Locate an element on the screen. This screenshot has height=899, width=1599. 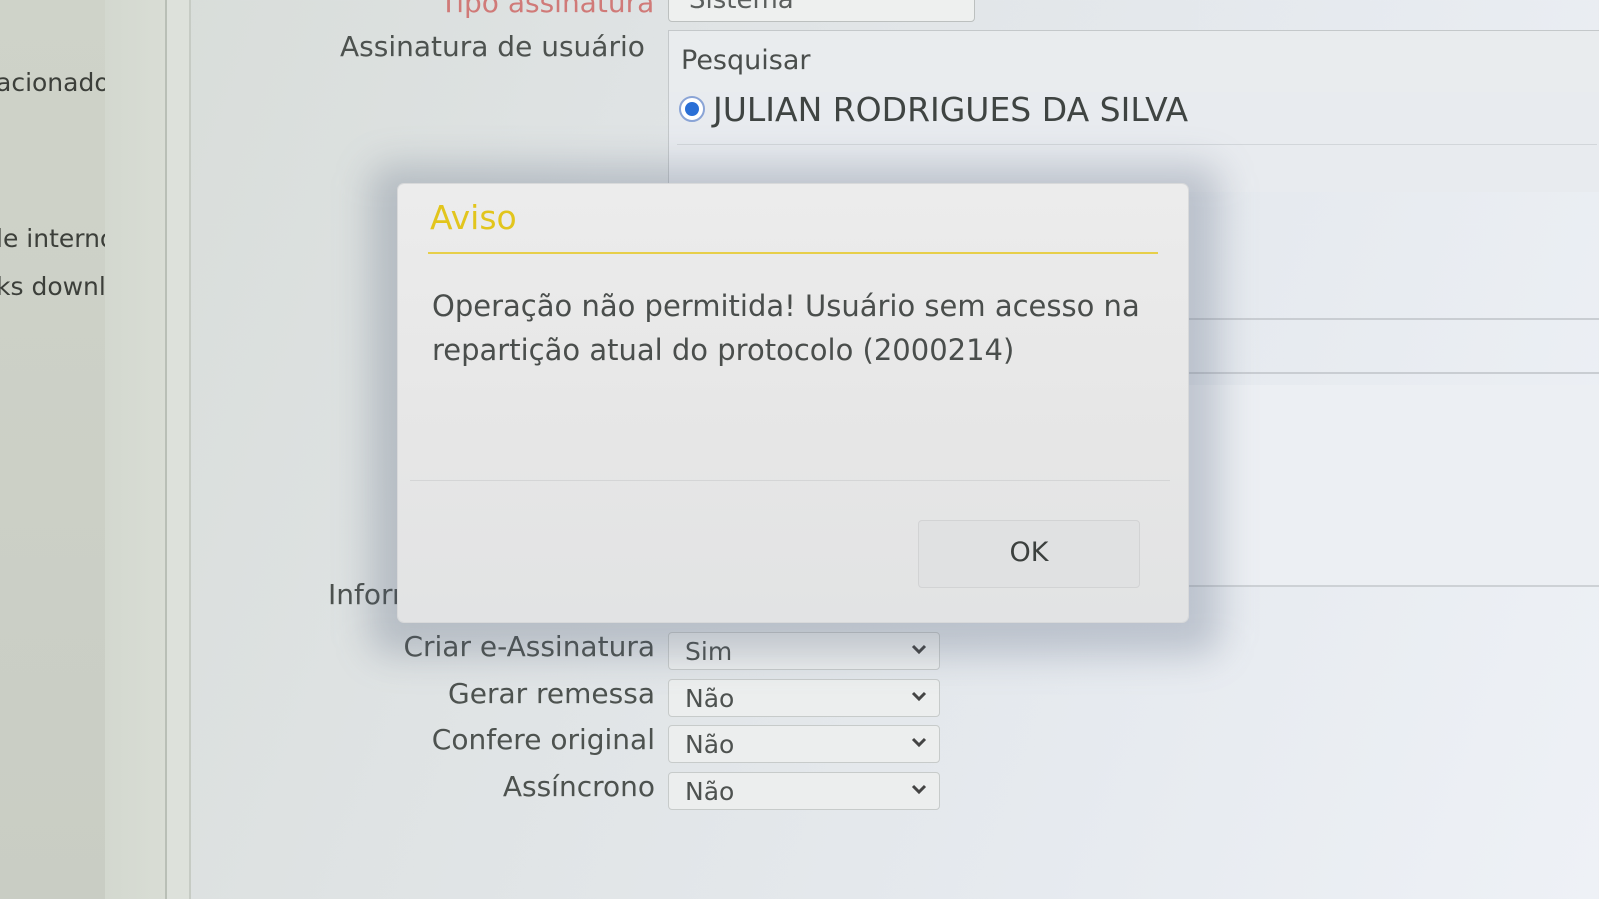
user-name: JULIAN RODRIGUES DA SILVA is located at coordinates (951, 109).